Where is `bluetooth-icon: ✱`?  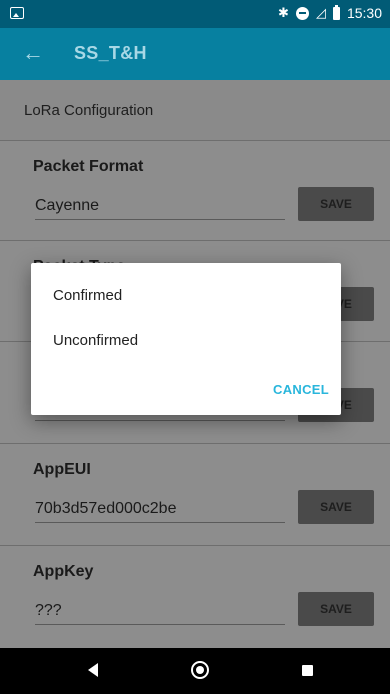 bluetooth-icon: ✱ is located at coordinates (283, 12).